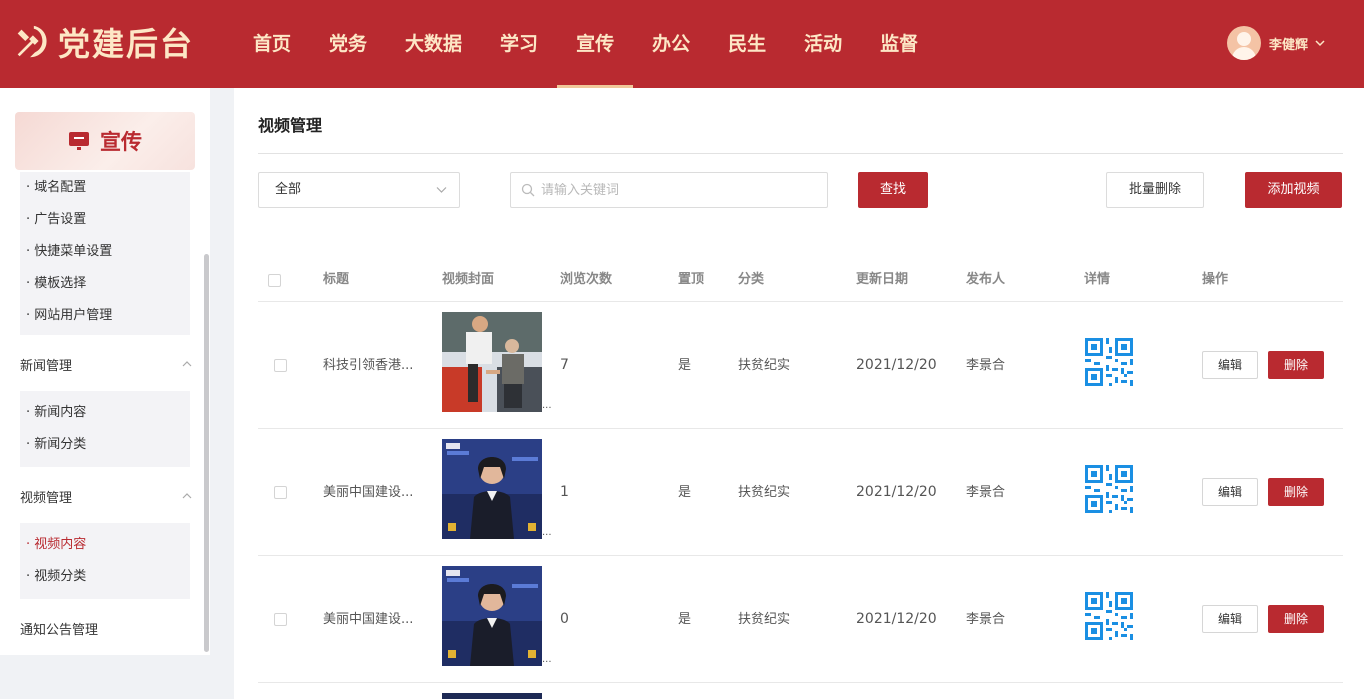 The width and height of the screenshot is (1364, 699). I want to click on column-header-category: 分类, so click(751, 282).